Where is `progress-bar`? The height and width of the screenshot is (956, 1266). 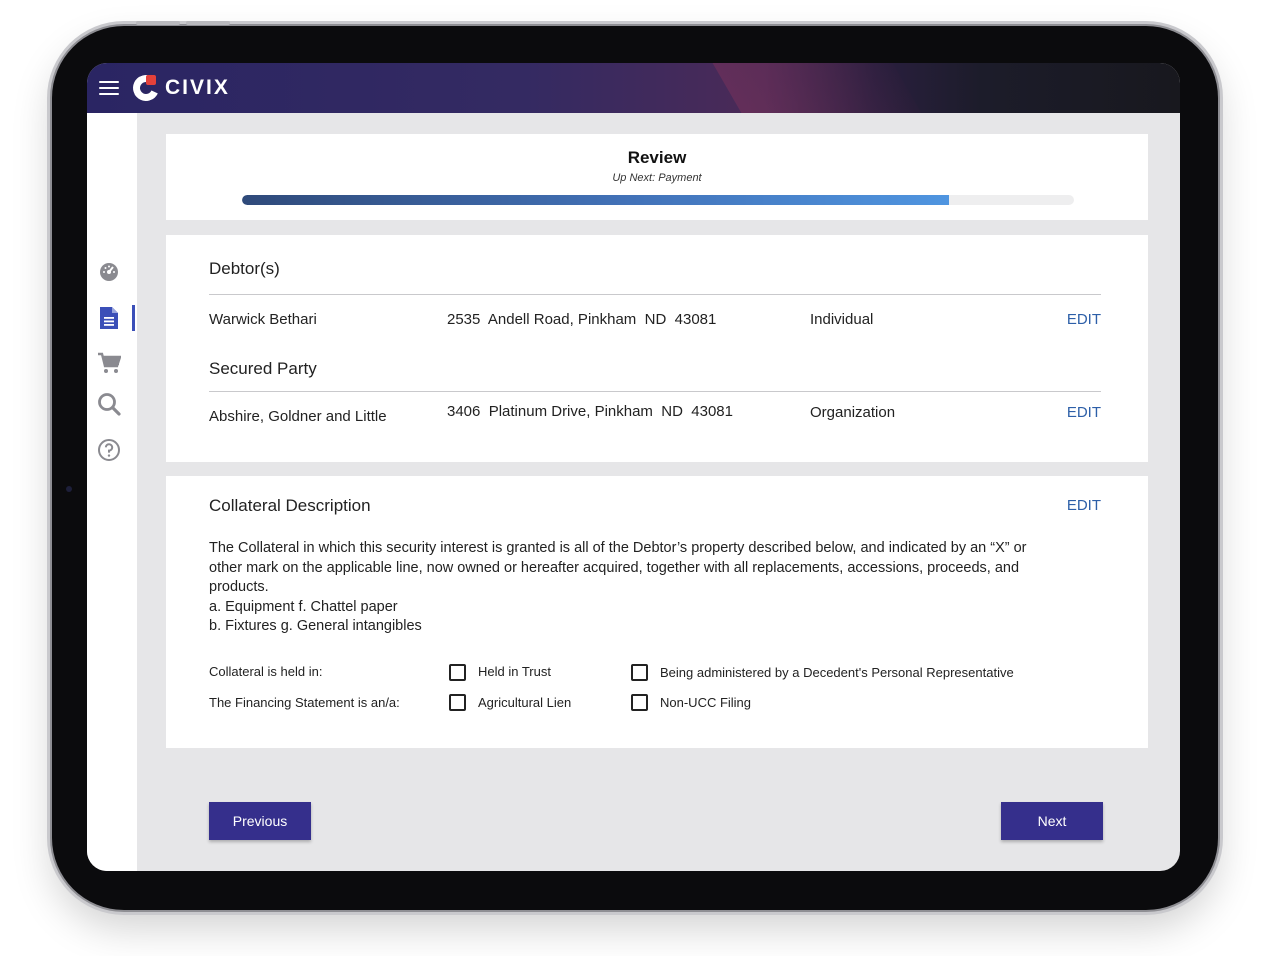
progress-bar is located at coordinates (658, 200).